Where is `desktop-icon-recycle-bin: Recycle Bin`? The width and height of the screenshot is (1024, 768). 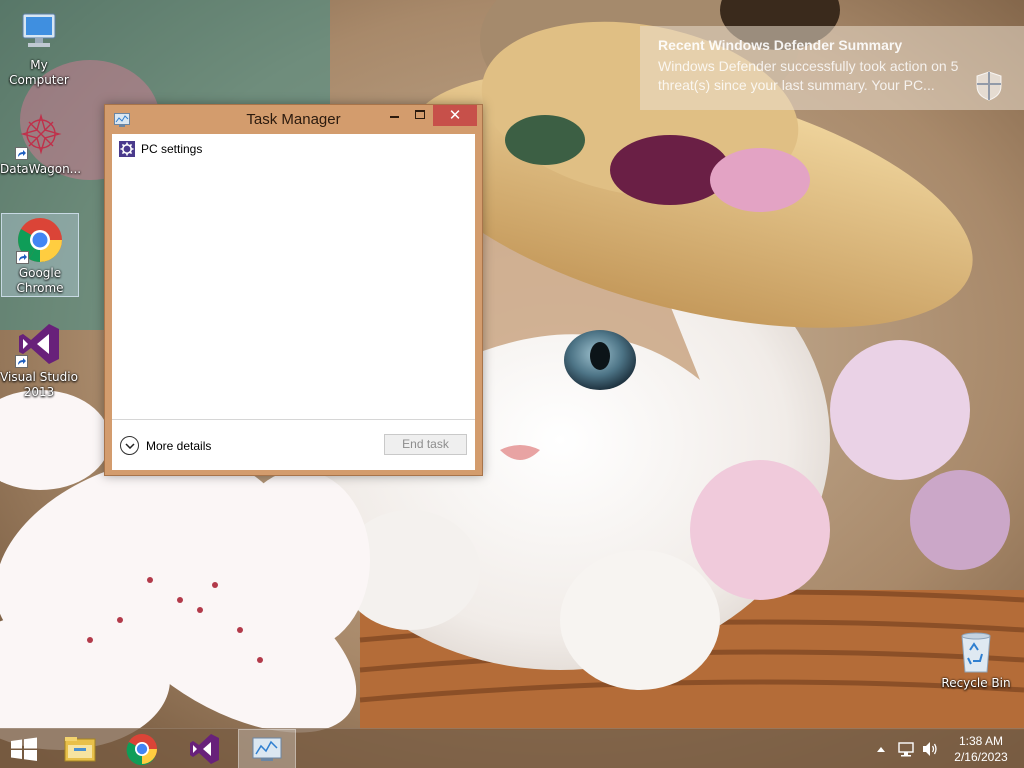
desktop-icon-recycle-bin: Recycle Bin is located at coordinates (976, 660).